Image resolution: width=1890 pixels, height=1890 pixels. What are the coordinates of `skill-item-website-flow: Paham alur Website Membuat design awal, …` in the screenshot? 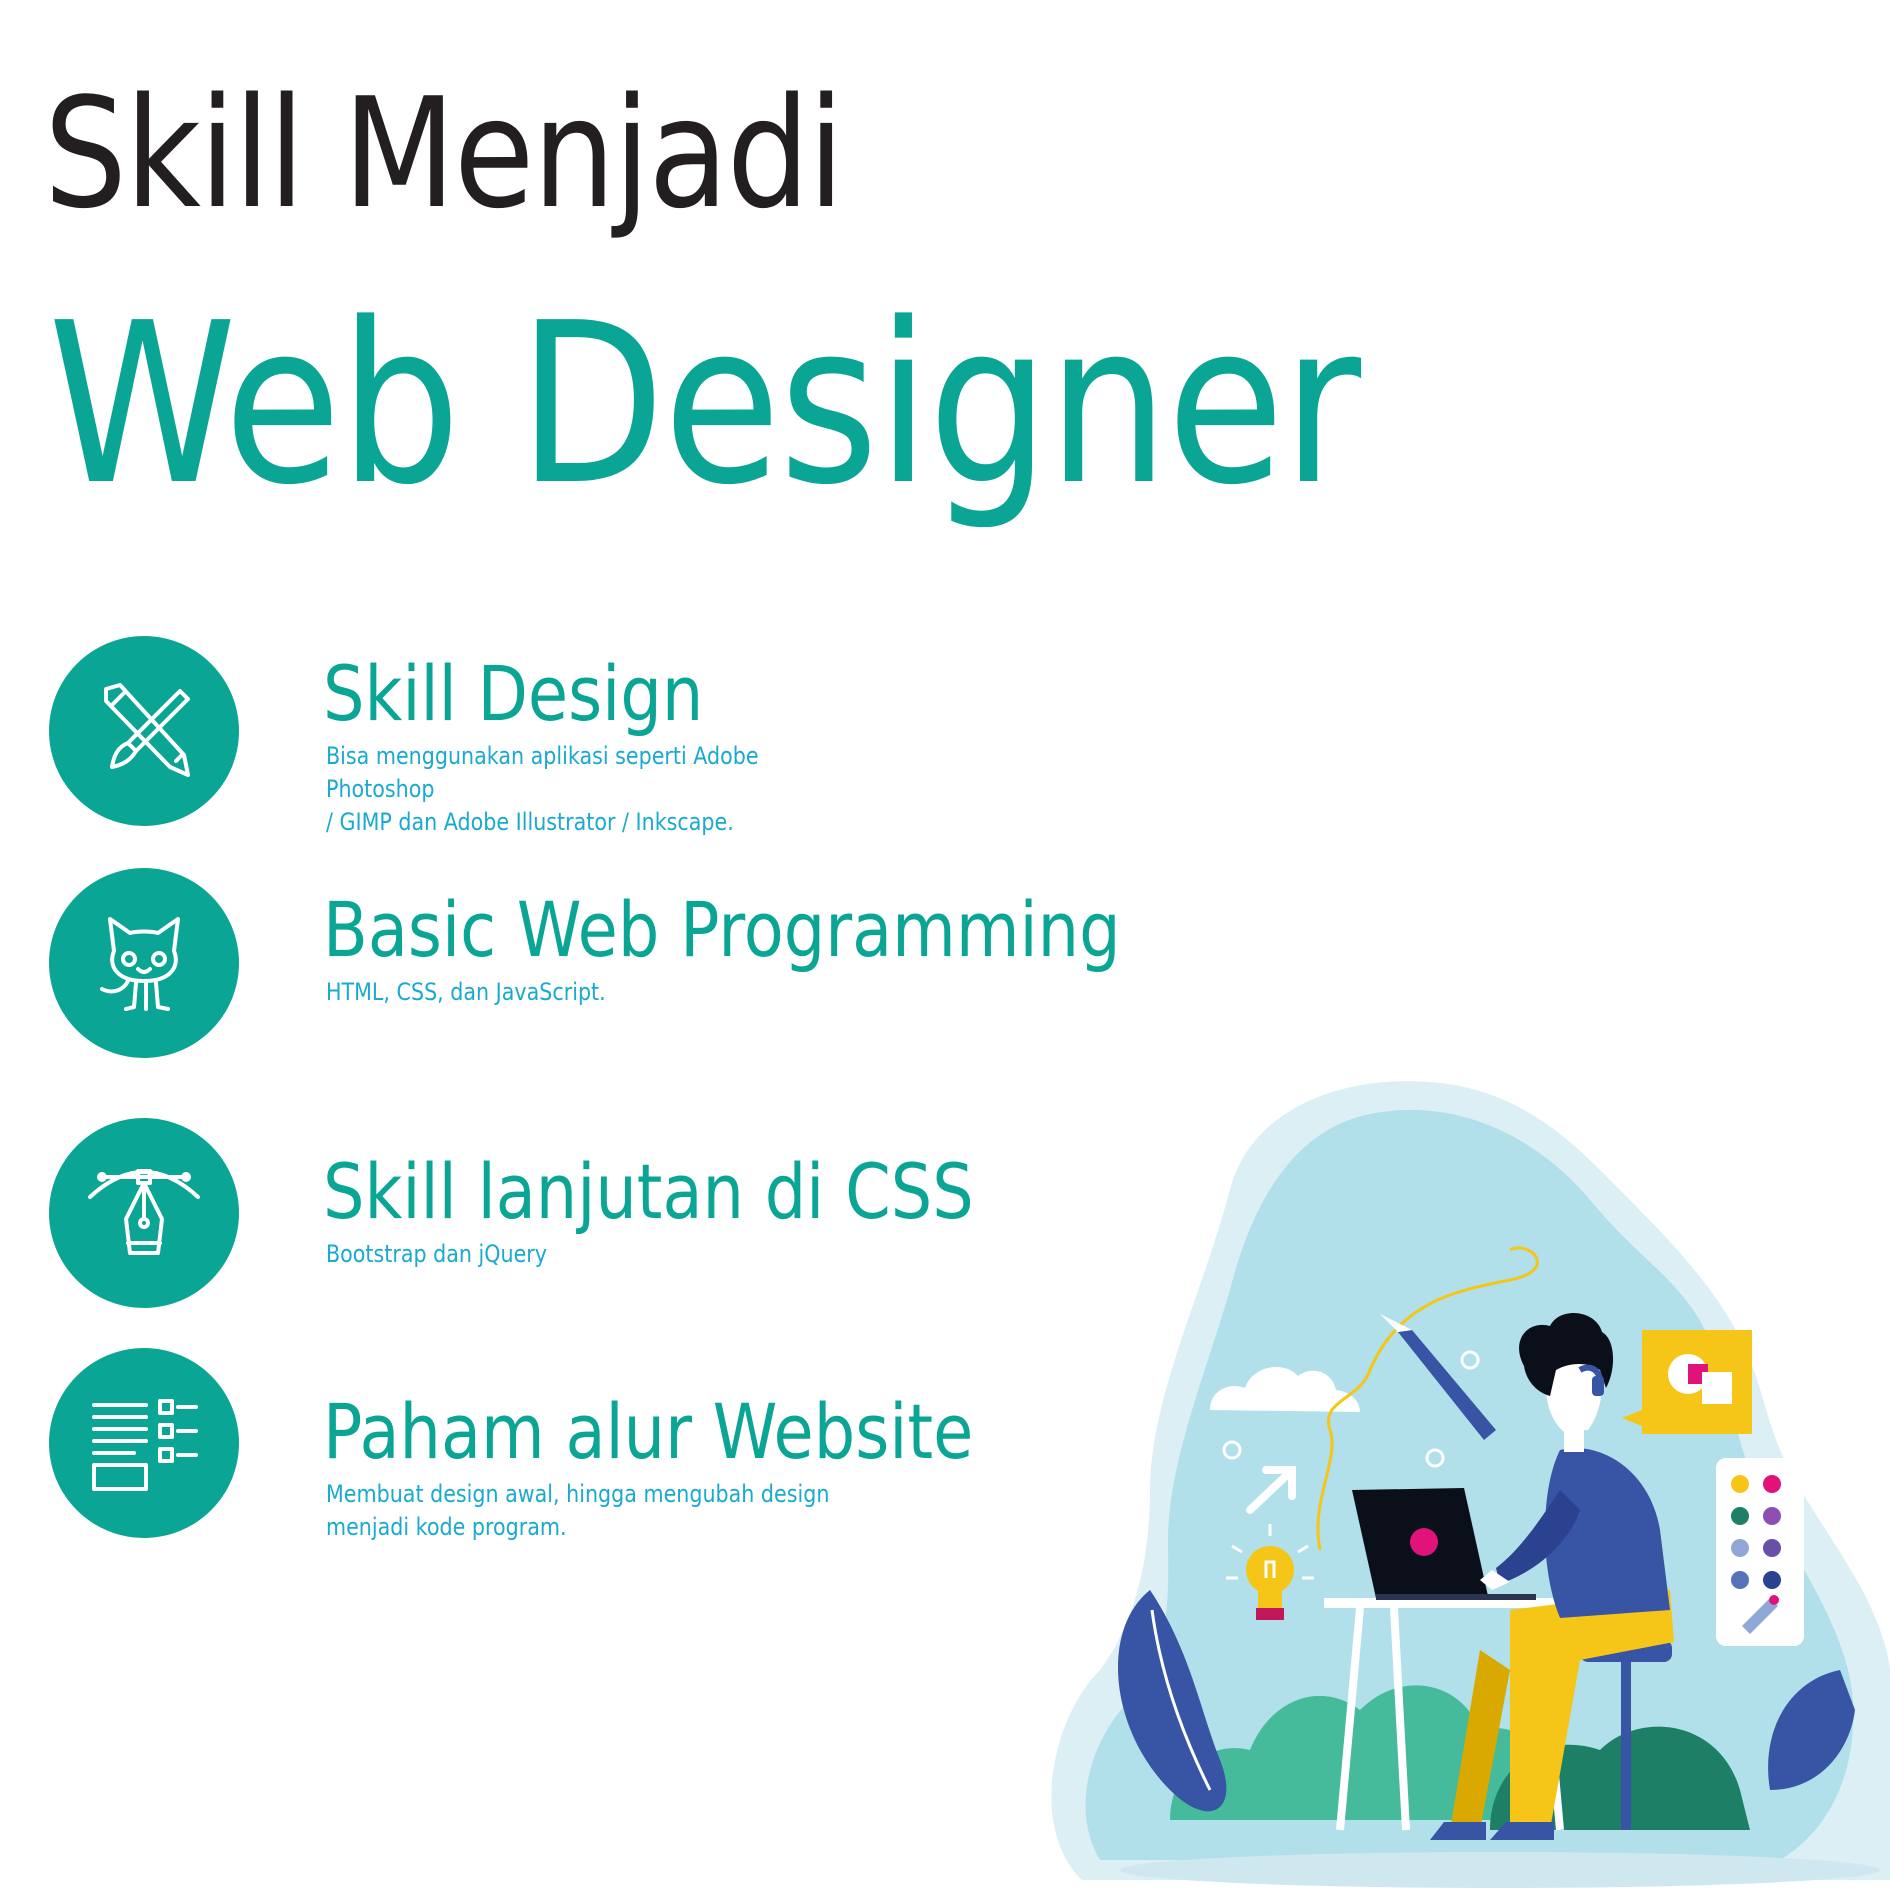 It's located at (550, 1448).